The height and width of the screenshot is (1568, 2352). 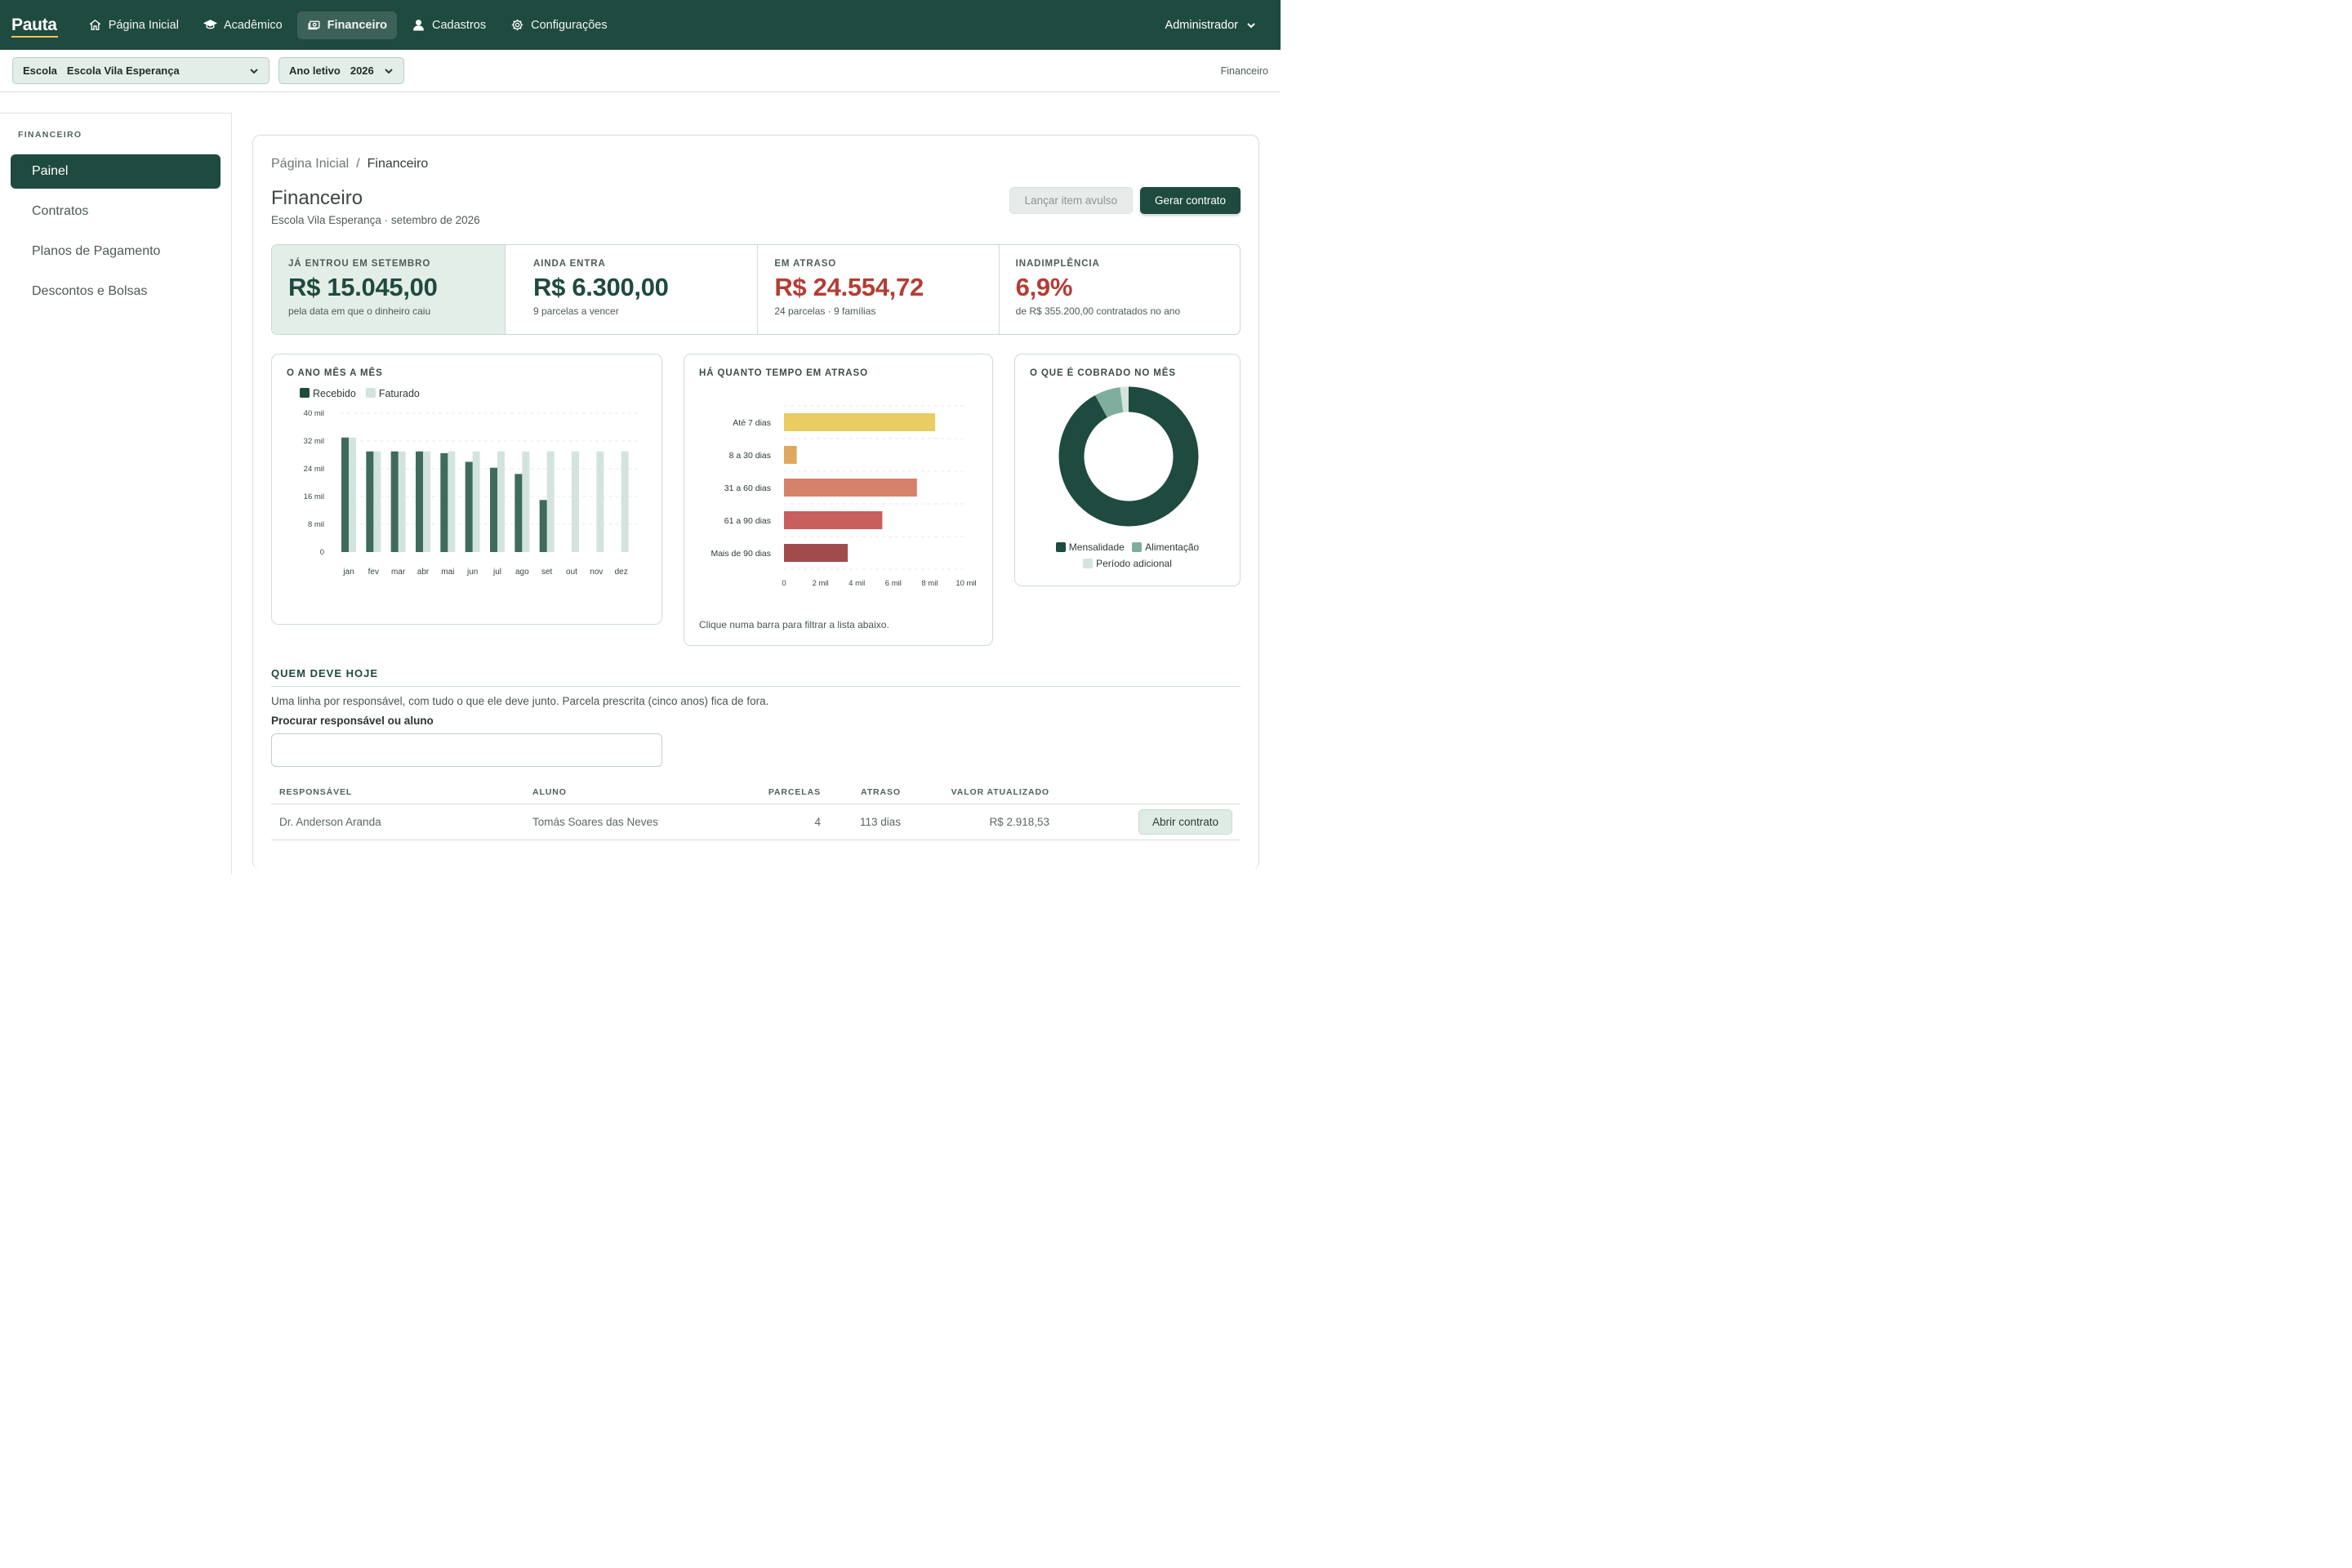 What do you see at coordinates (348, 572) in the screenshot?
I see `x-tick-label: jan` at bounding box center [348, 572].